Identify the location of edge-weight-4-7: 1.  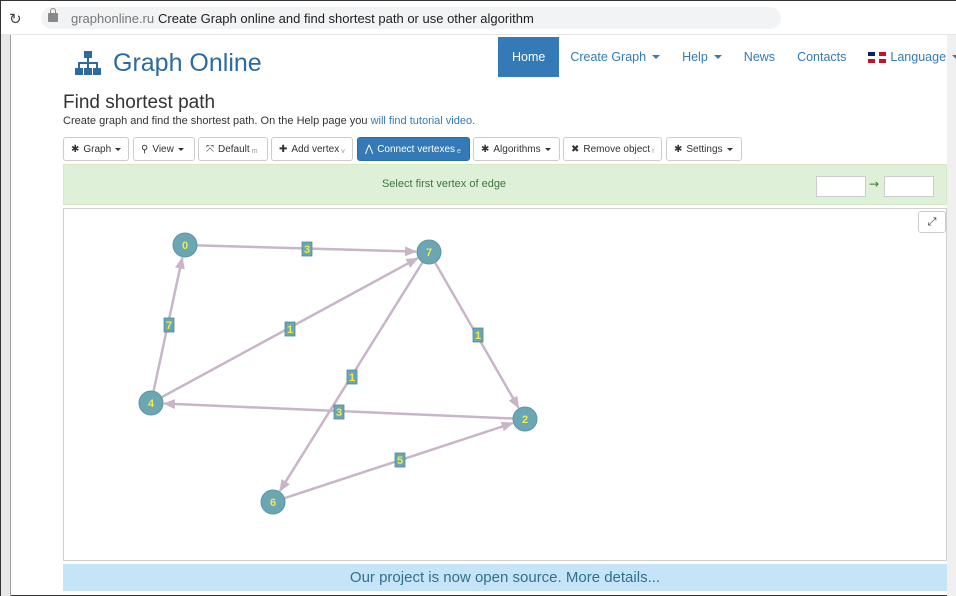
(290, 329).